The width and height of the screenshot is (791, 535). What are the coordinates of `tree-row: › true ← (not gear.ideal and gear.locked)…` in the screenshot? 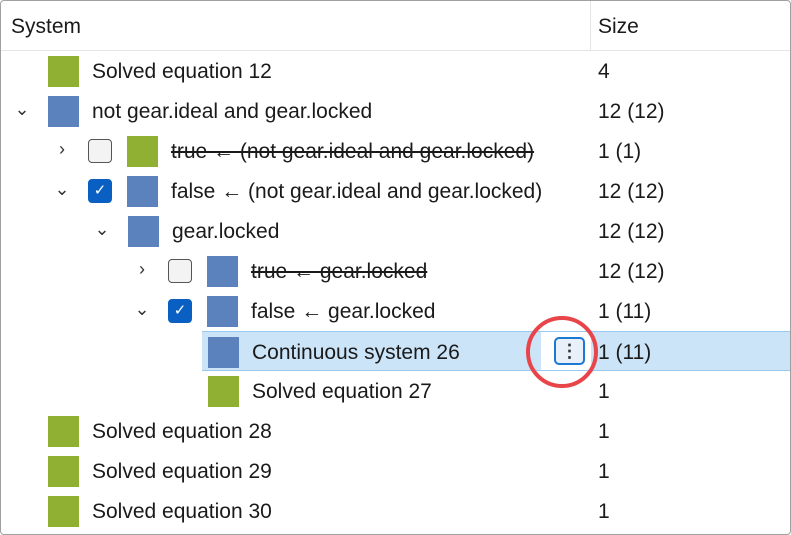 It's located at (395, 151).